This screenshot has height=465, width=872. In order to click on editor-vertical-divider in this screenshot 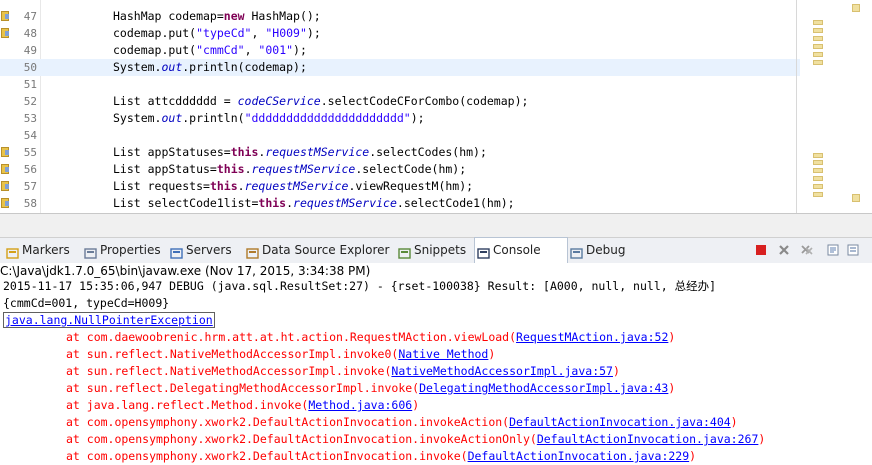, I will do `click(796, 106)`.